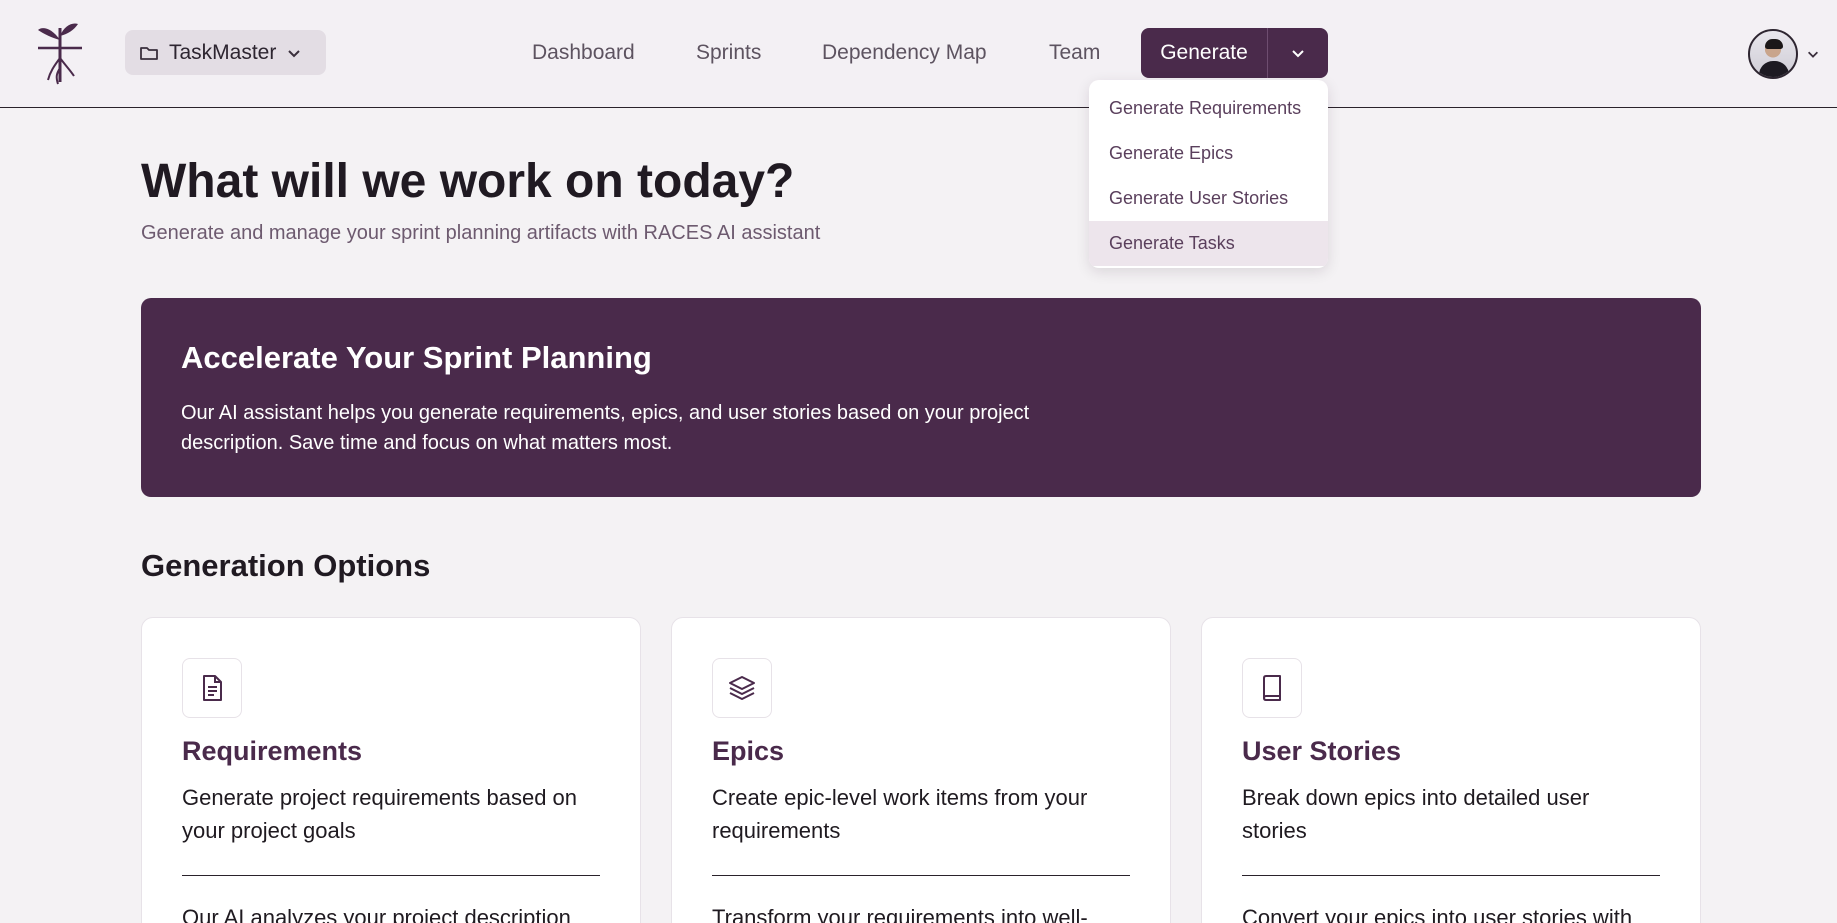 The width and height of the screenshot is (1837, 923). Describe the element at coordinates (1773, 54) in the screenshot. I see `avatar` at that location.